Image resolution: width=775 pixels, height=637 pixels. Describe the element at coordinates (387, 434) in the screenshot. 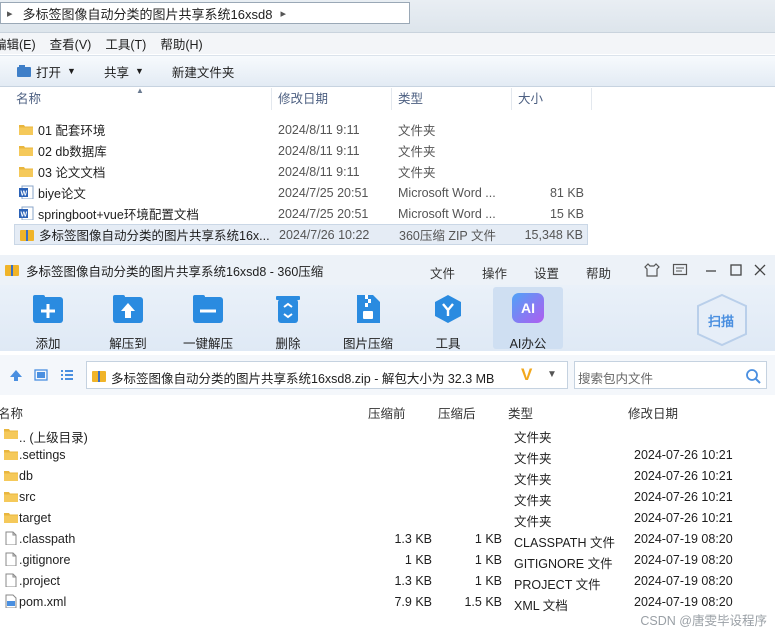

I see `zip-row: .. (上级目录) 文件夹` at that location.